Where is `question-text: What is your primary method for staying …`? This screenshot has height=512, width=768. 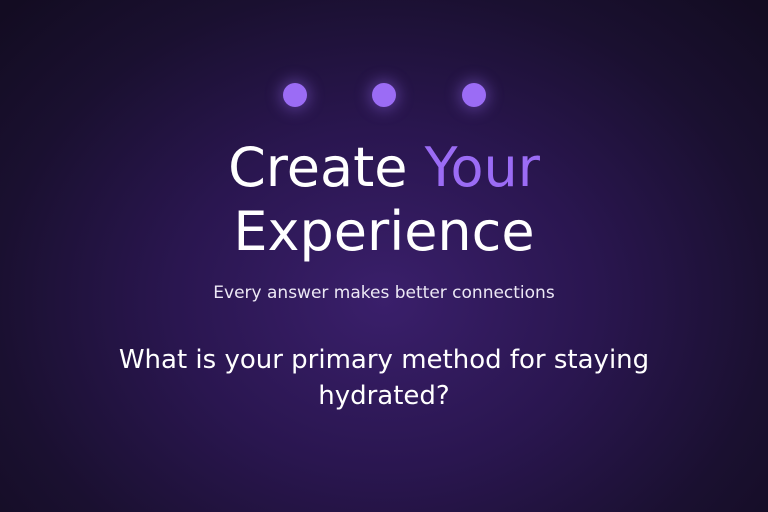 question-text: What is your primary method for staying … is located at coordinates (384, 378).